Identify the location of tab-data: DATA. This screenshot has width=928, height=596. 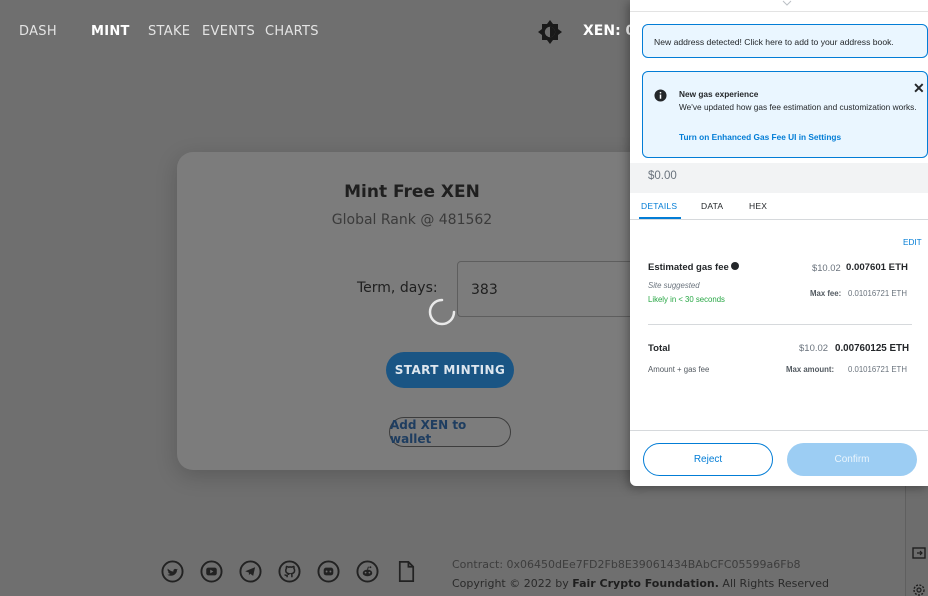
(712, 206).